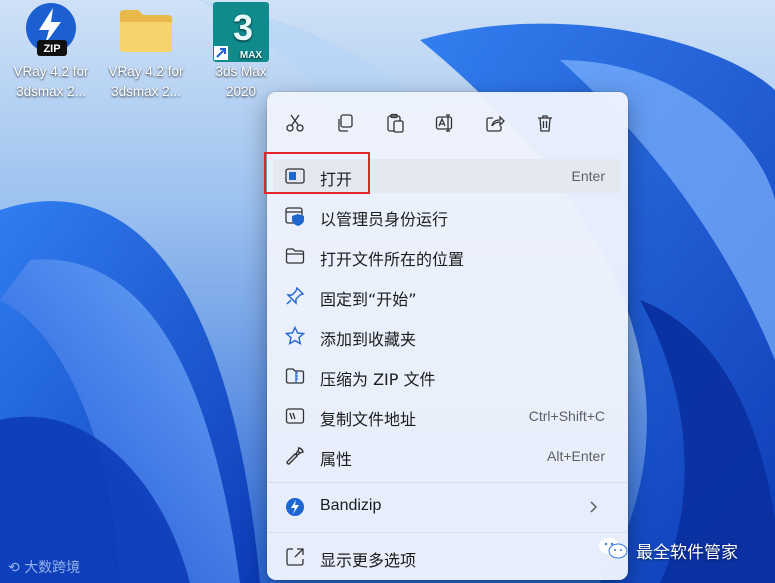  What do you see at coordinates (378, 379) in the screenshot?
I see `menu-item-label: 压缩为 ZIP 文件` at bounding box center [378, 379].